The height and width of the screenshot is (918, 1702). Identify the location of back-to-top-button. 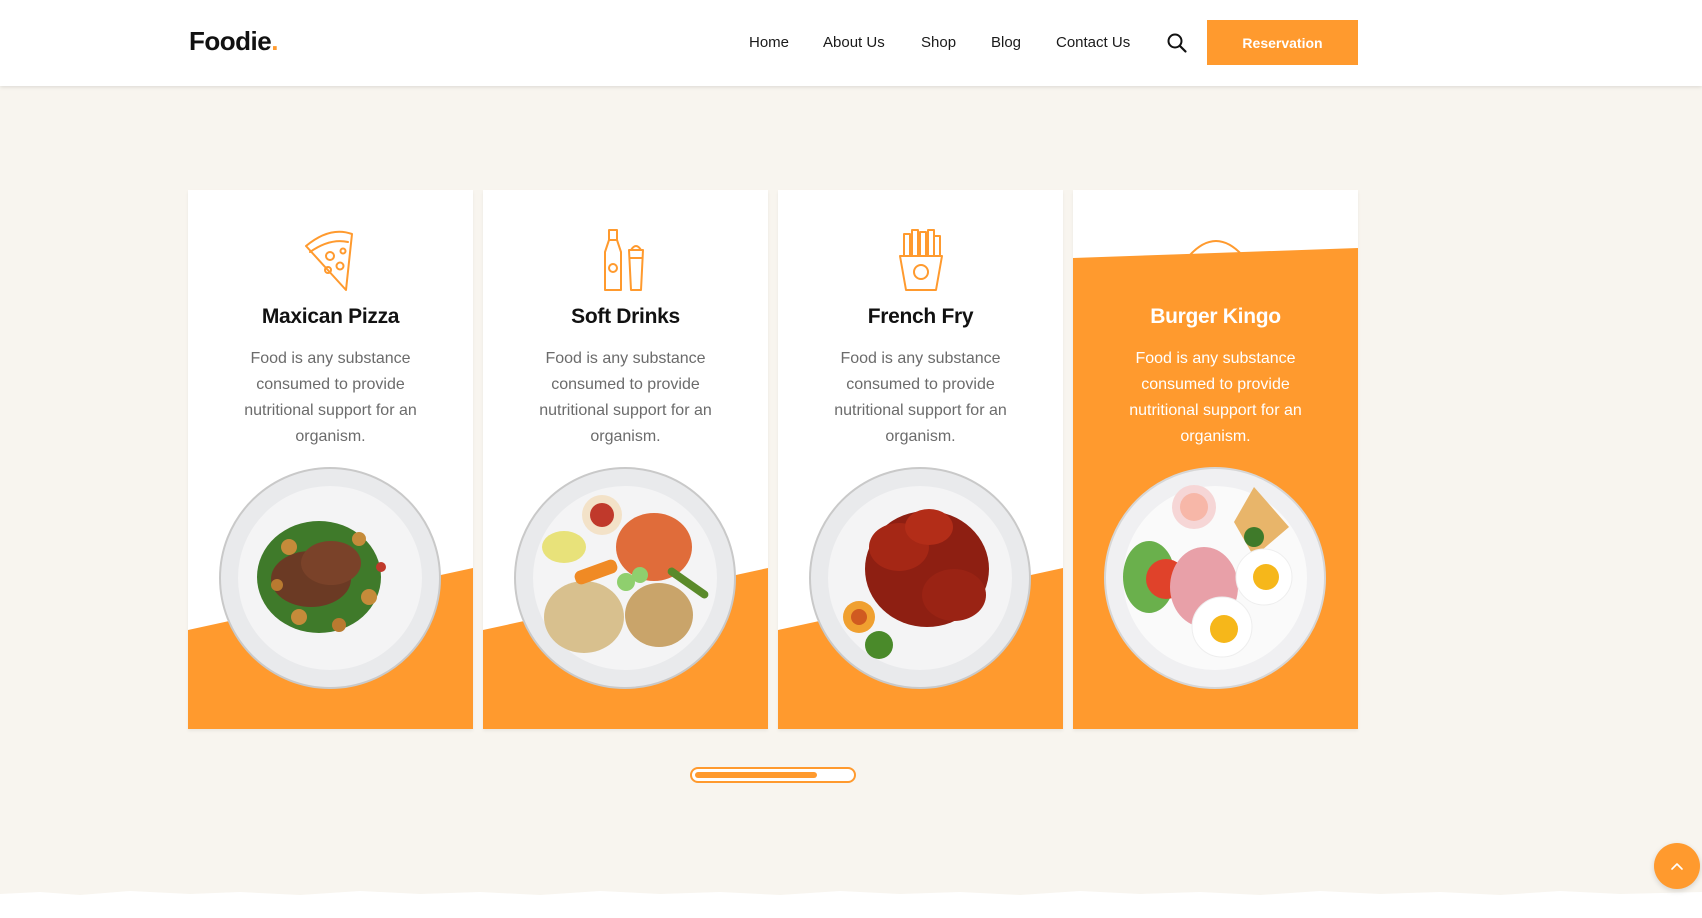
(1677, 866).